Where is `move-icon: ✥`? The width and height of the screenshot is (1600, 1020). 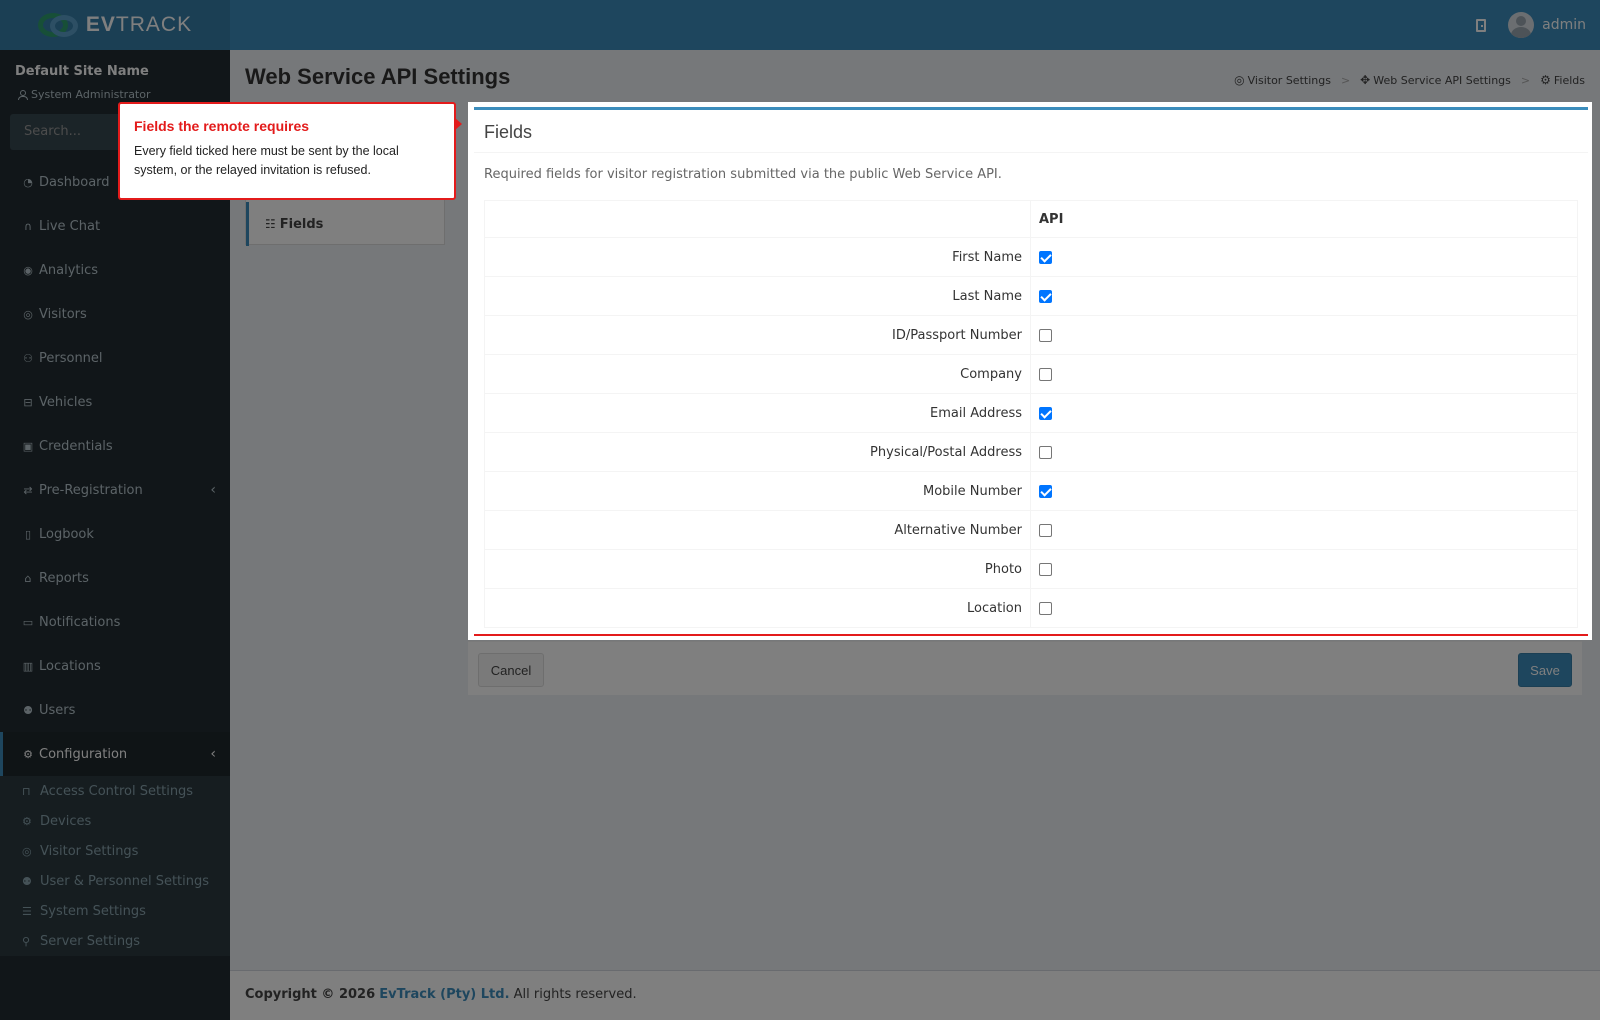
move-icon: ✥ is located at coordinates (1365, 80).